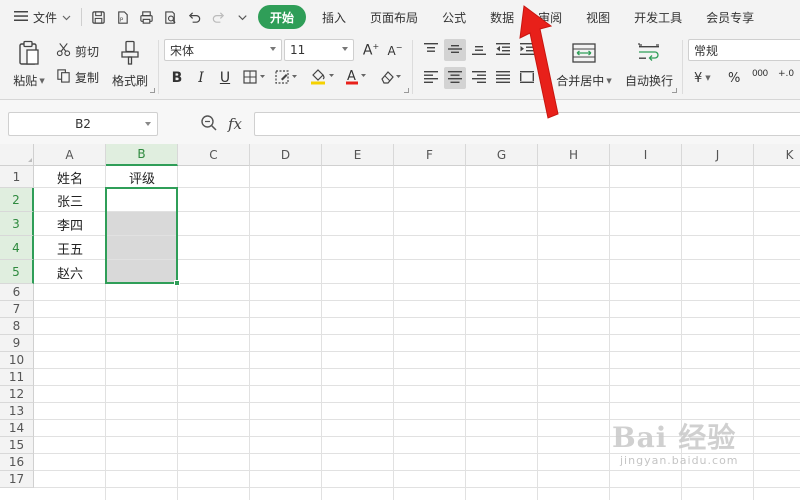 This screenshot has height=500, width=800. Describe the element at coordinates (17, 360) in the screenshot. I see `row-header-10: 10` at that location.